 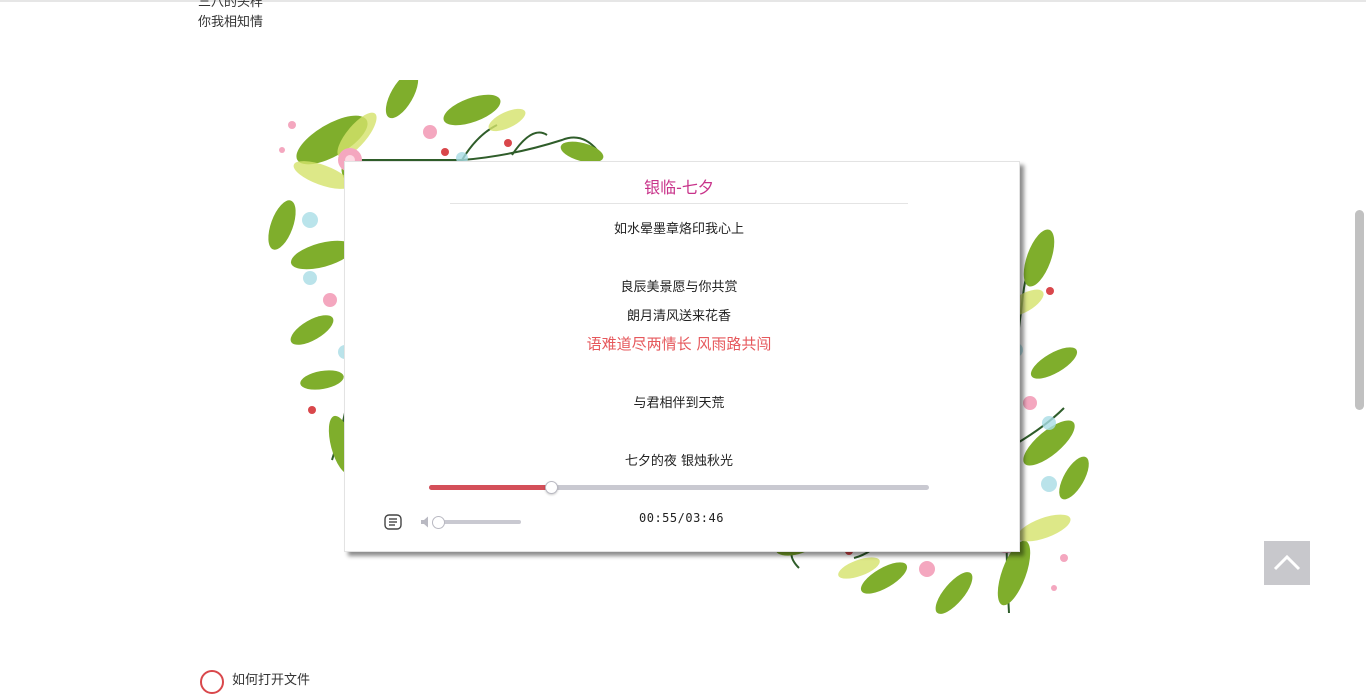 I want to click on song-title: 银临-七夕, so click(x=679, y=187).